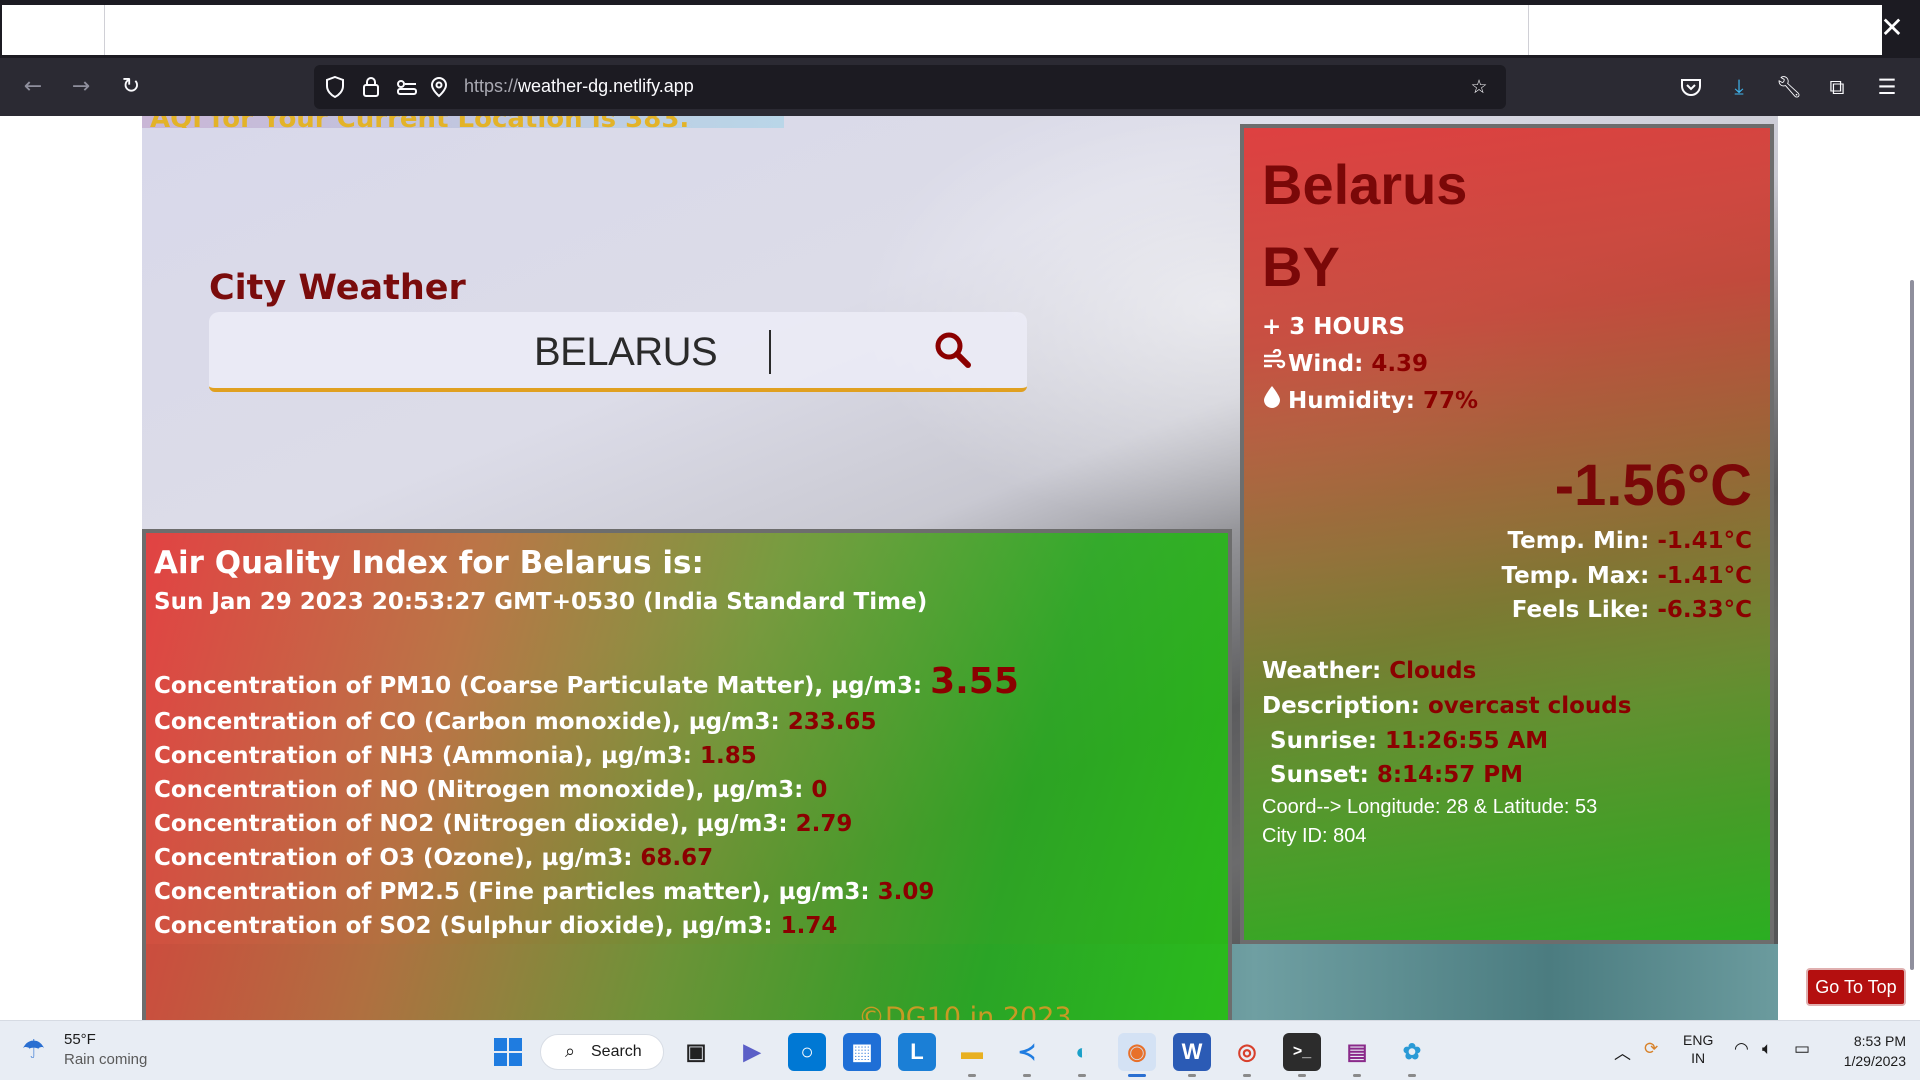 The width and height of the screenshot is (1920, 1080). I want to click on permissions-icon, so click(407, 87).